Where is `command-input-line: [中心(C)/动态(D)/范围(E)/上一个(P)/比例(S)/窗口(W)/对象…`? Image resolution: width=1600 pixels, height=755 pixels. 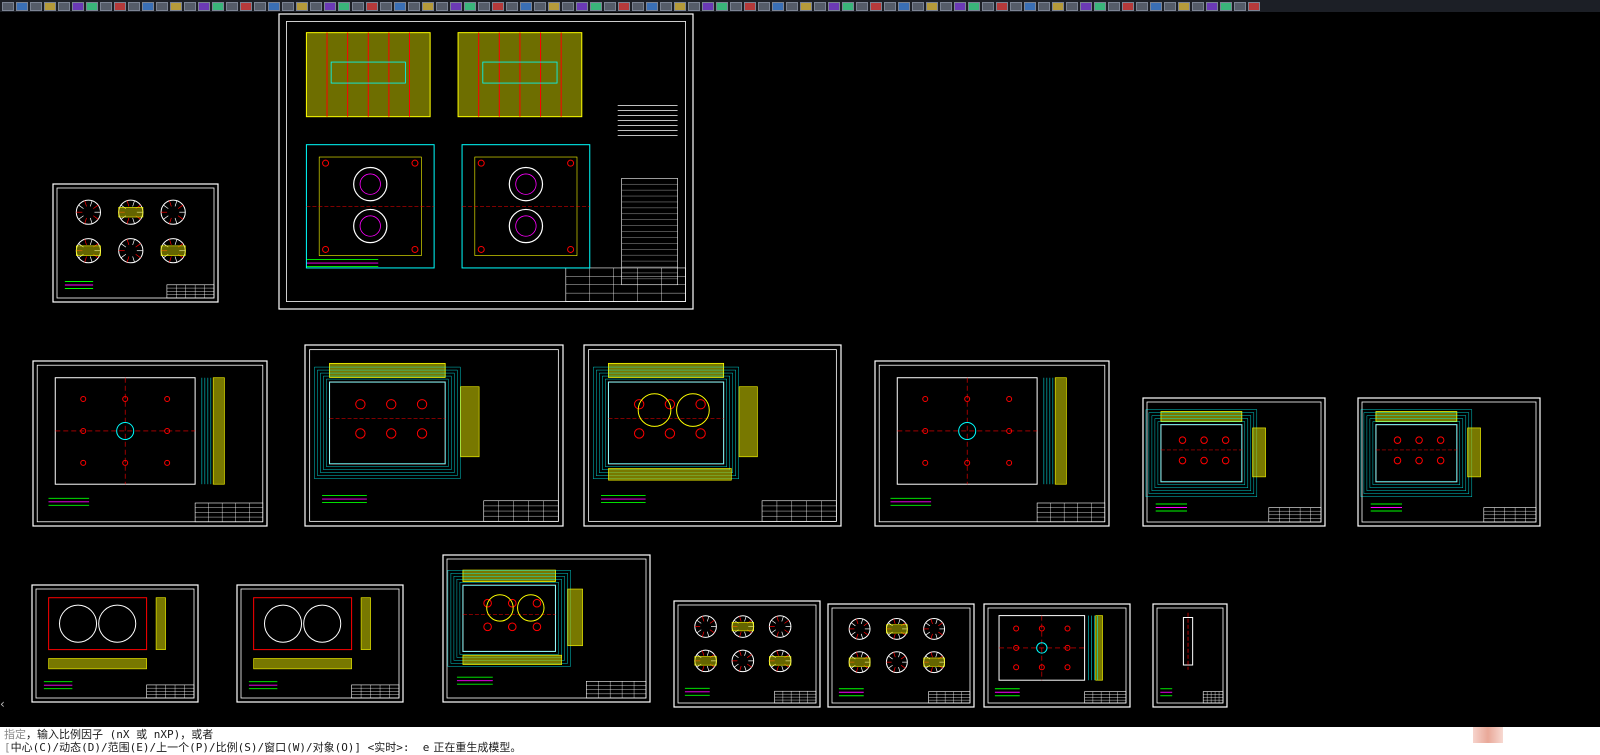 command-input-line: [中心(C)/动态(D)/范围(E)/上一个(P)/比例(S)/窗口(W)/对象… is located at coordinates (802, 747).